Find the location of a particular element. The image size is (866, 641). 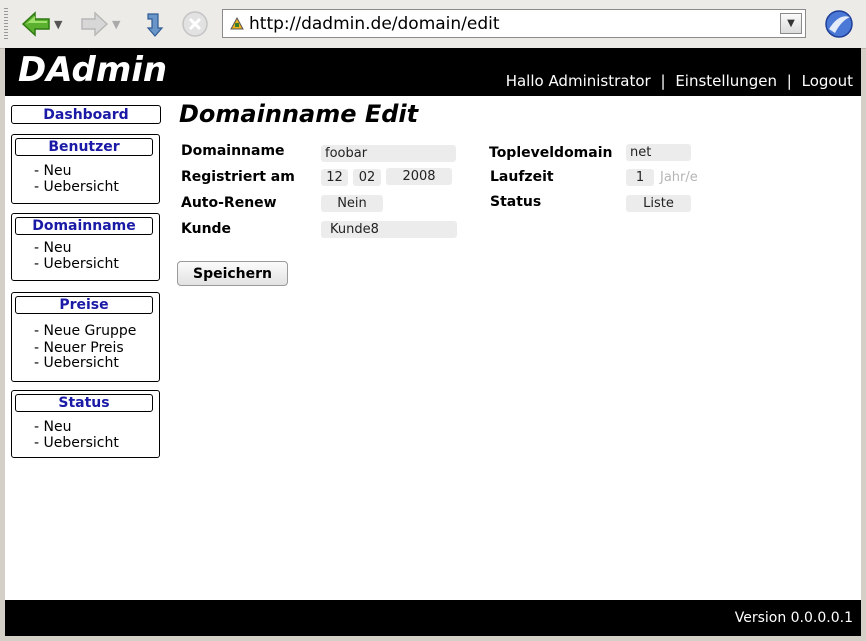

domainname-field: foobar is located at coordinates (388, 153).